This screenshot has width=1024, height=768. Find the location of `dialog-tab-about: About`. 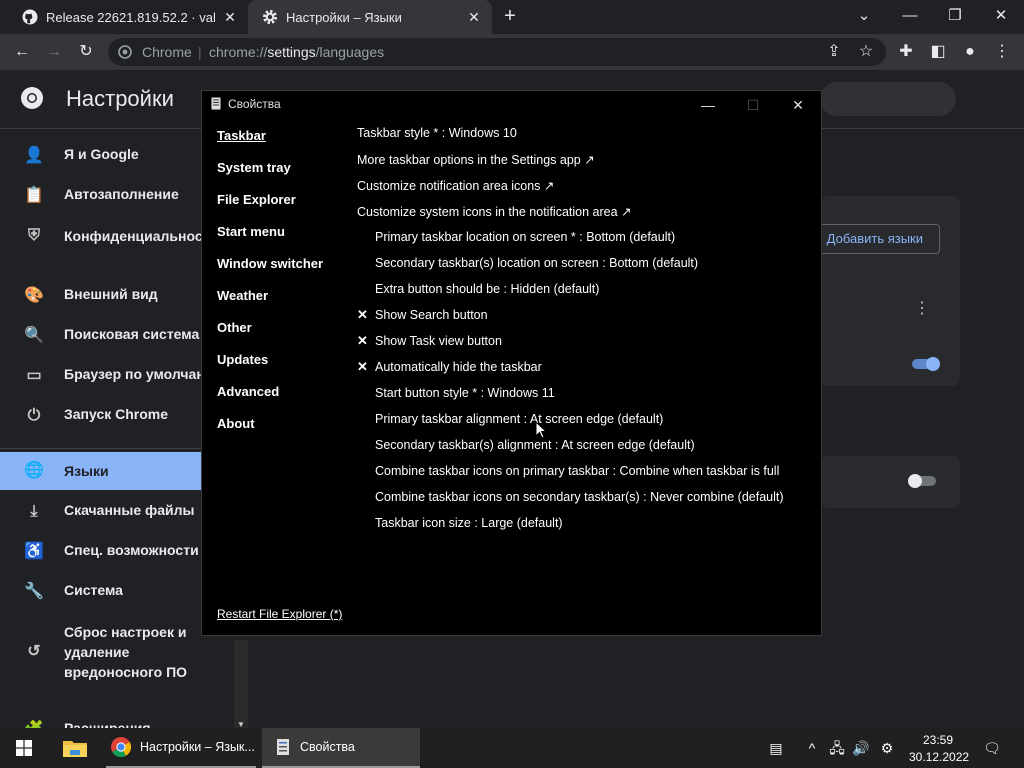

dialog-tab-about: About is located at coordinates (236, 423).